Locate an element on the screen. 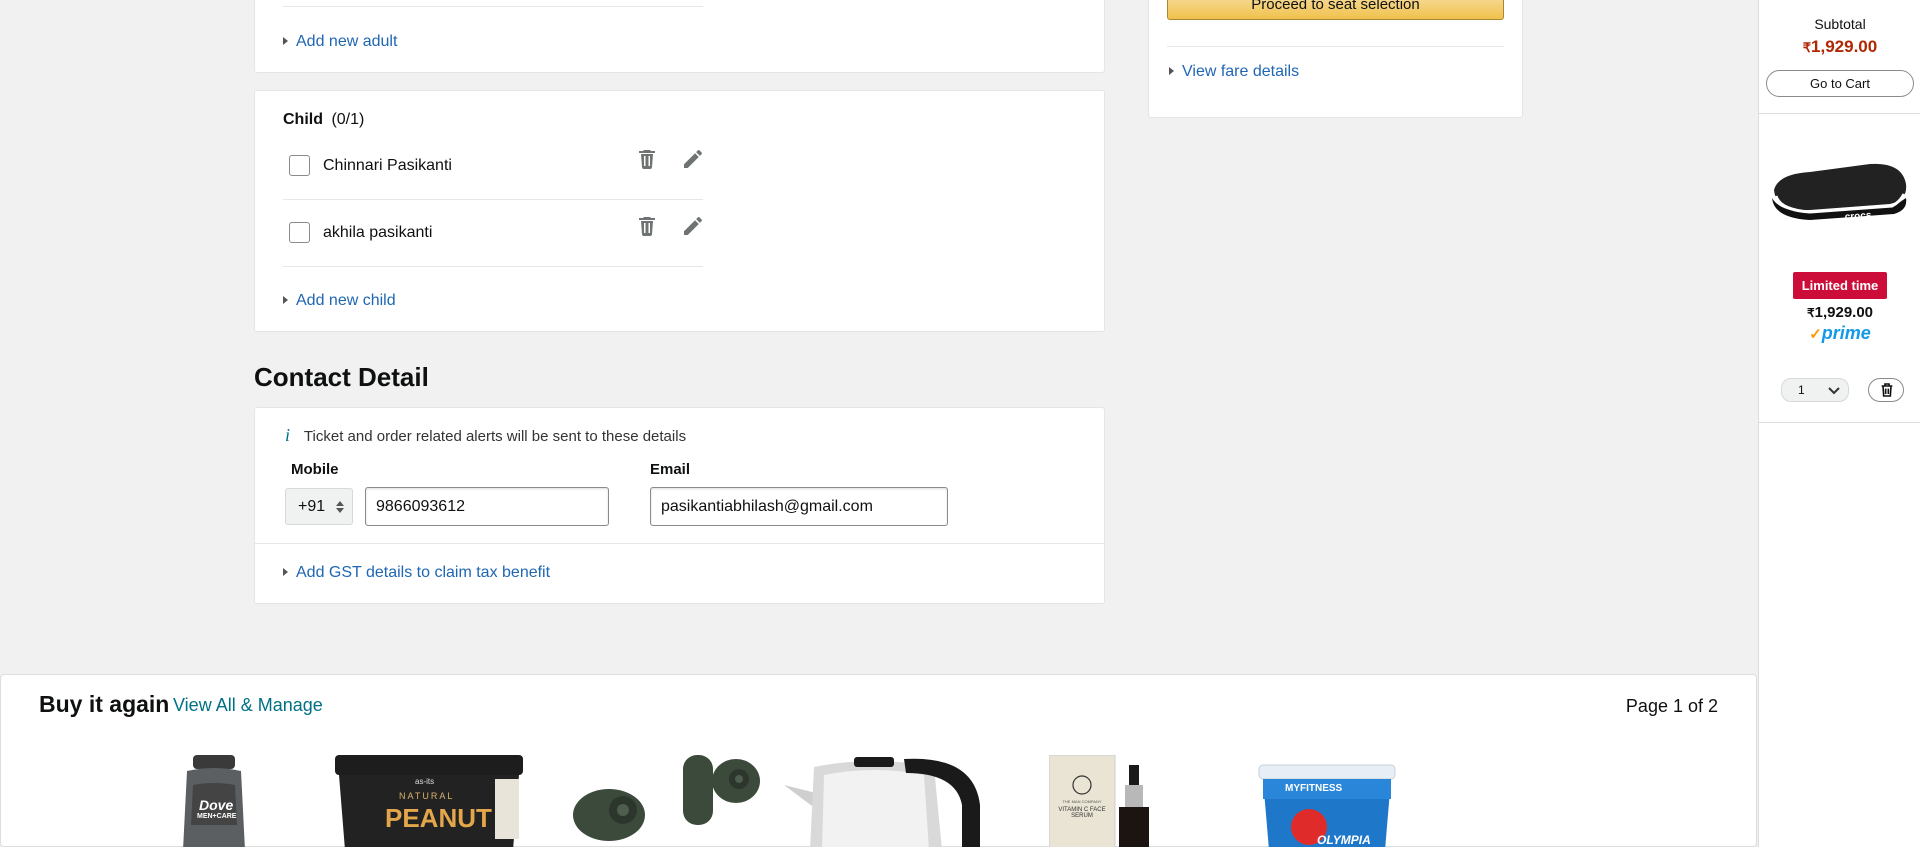 The height and width of the screenshot is (847, 1920). chevron-down-icon is located at coordinates (1834, 391).